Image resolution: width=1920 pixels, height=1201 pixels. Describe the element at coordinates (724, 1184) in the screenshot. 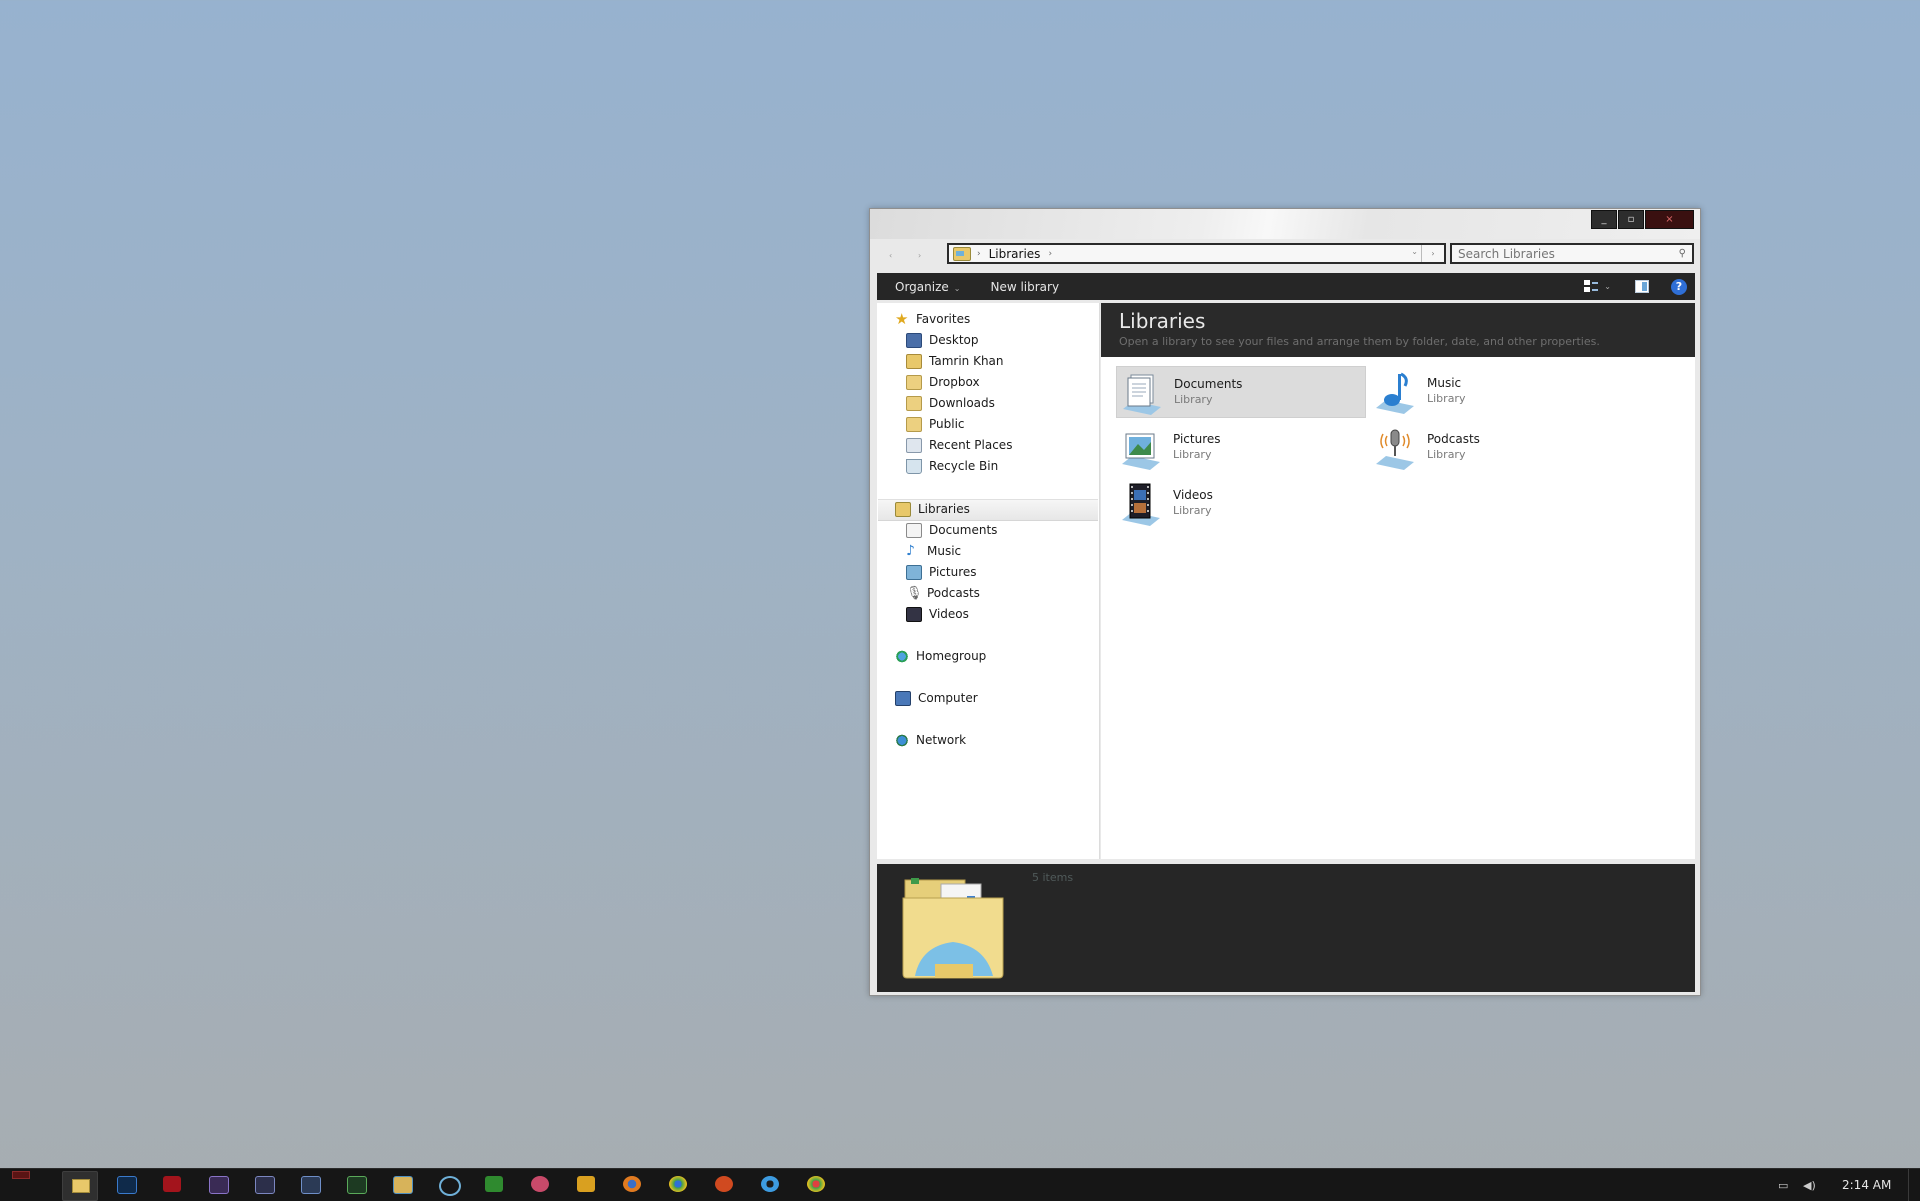

I see `opera-icon` at that location.